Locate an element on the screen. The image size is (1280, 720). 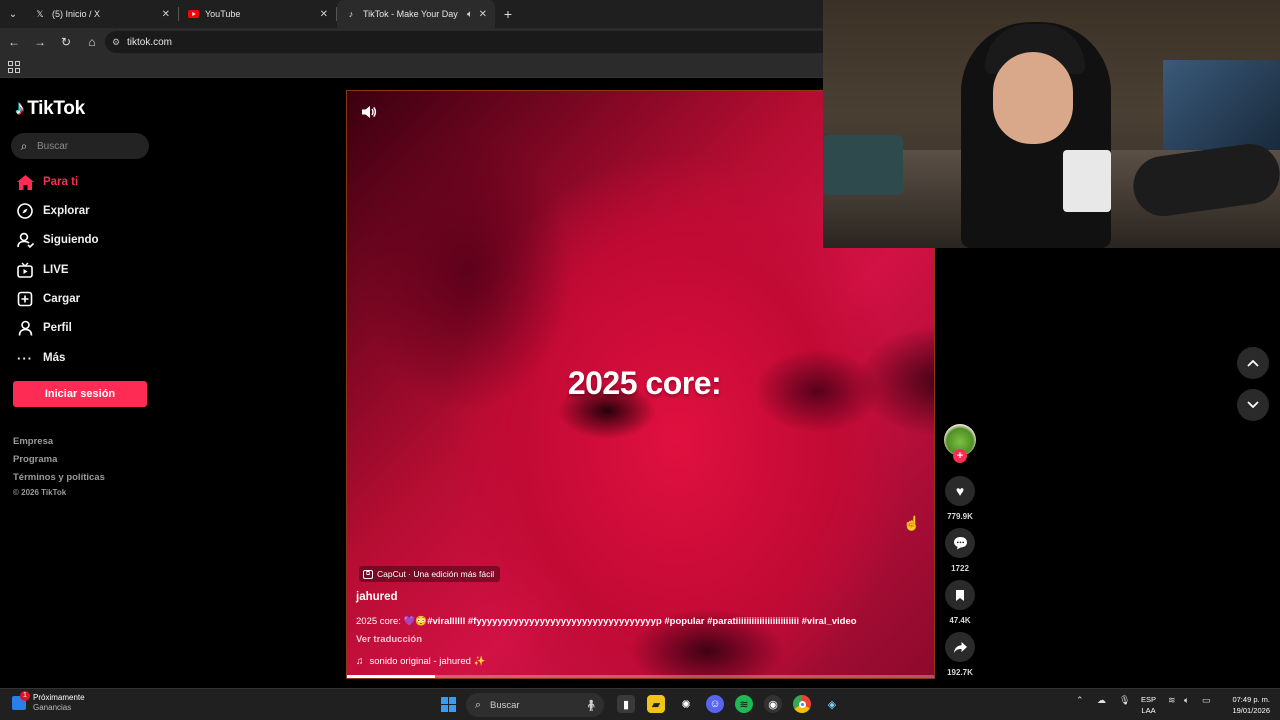
apps-grid-icon is located at coordinates (14, 67).